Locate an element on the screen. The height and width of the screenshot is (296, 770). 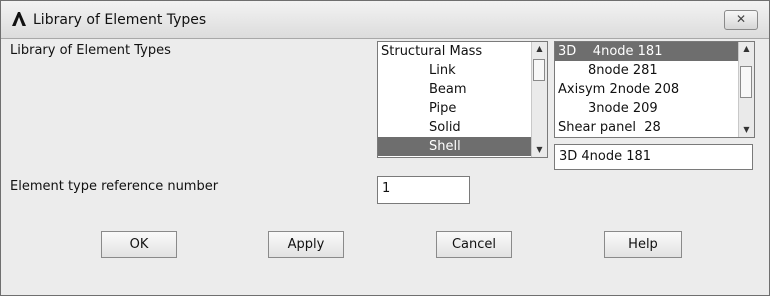
list-item-solid: Solid is located at coordinates (454, 127).